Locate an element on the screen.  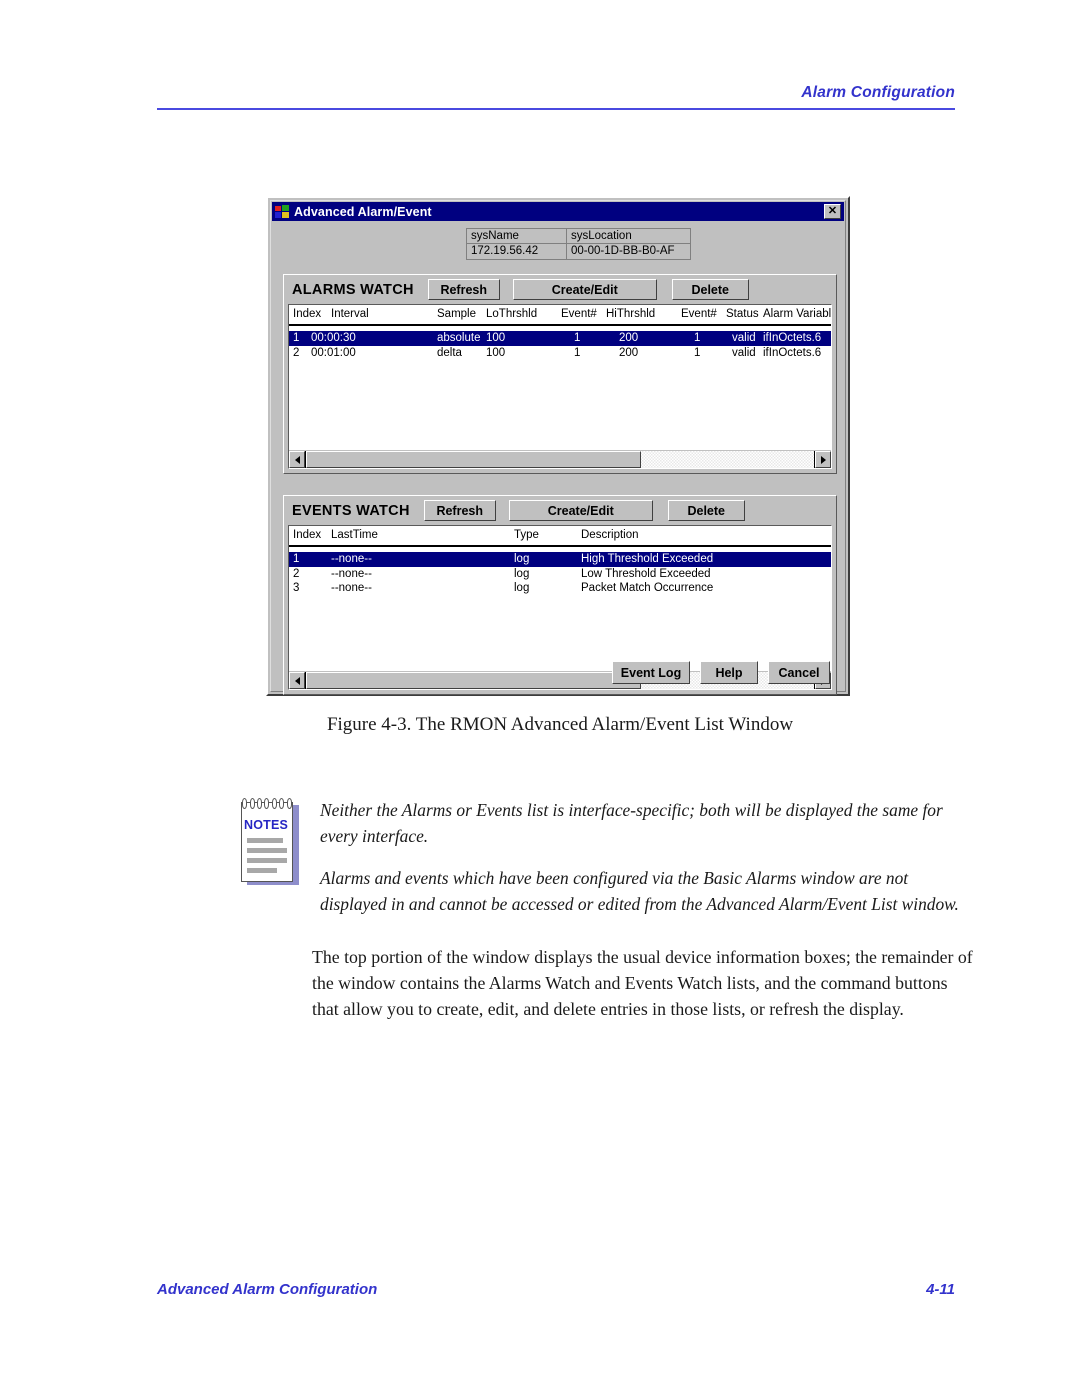
page-running-header: Alarm Configuration is located at coordinates (556, 97).